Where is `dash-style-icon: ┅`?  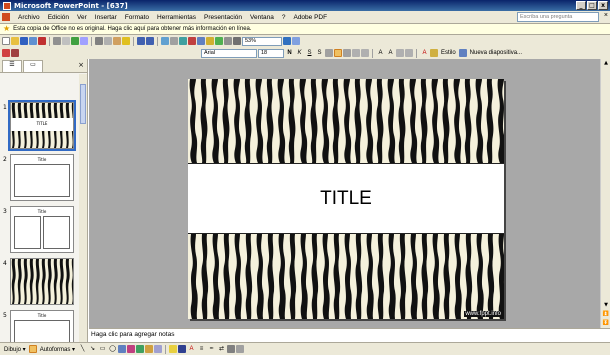
dash-style-icon: ┅ is located at coordinates (211, 349).